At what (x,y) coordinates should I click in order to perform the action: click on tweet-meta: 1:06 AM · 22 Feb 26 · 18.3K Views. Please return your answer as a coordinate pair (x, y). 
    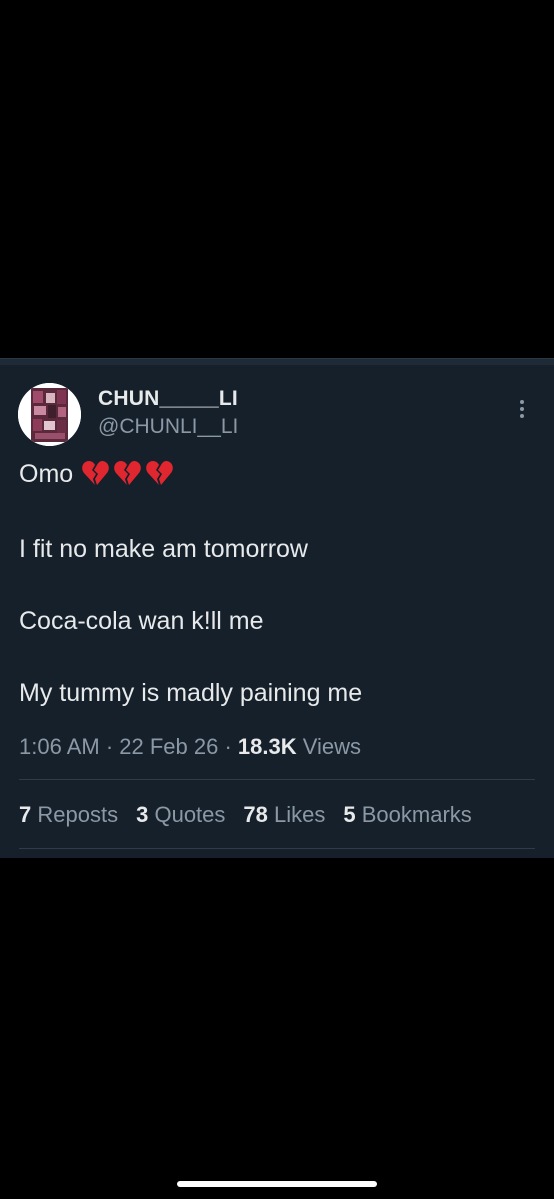
    Looking at the image, I should click on (190, 747).